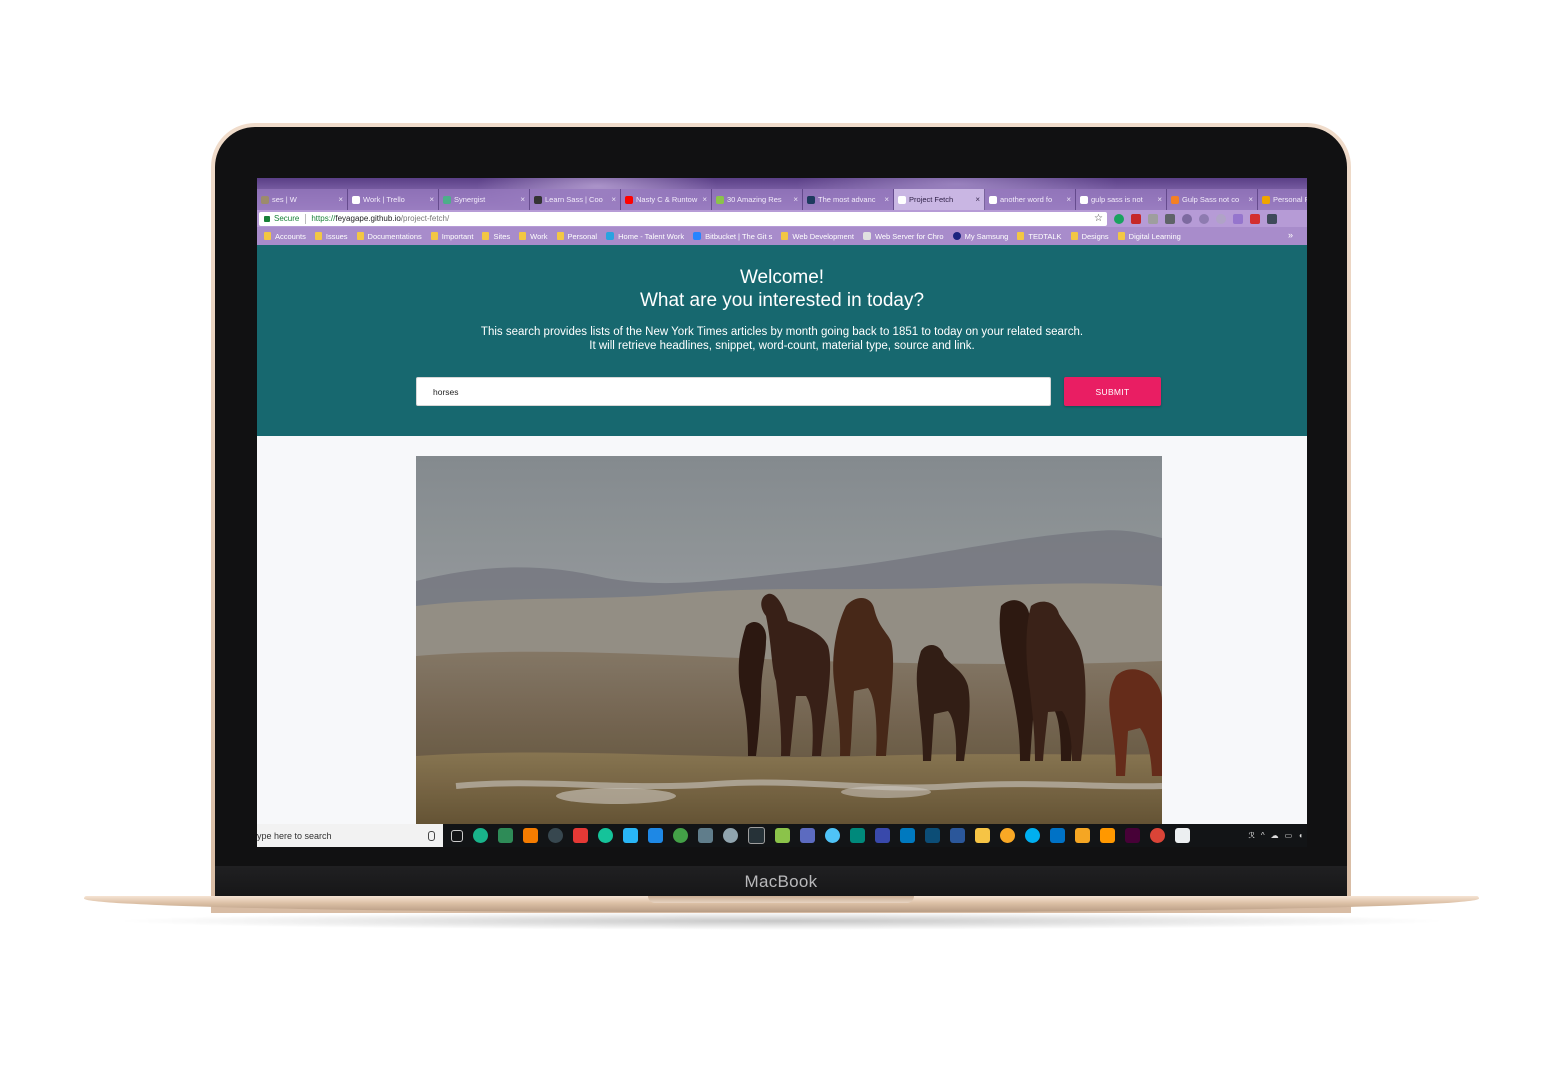 This screenshot has height=1065, width=1563. What do you see at coordinates (848, 199) in the screenshot?
I see `browser-tab: The most advanc ×` at bounding box center [848, 199].